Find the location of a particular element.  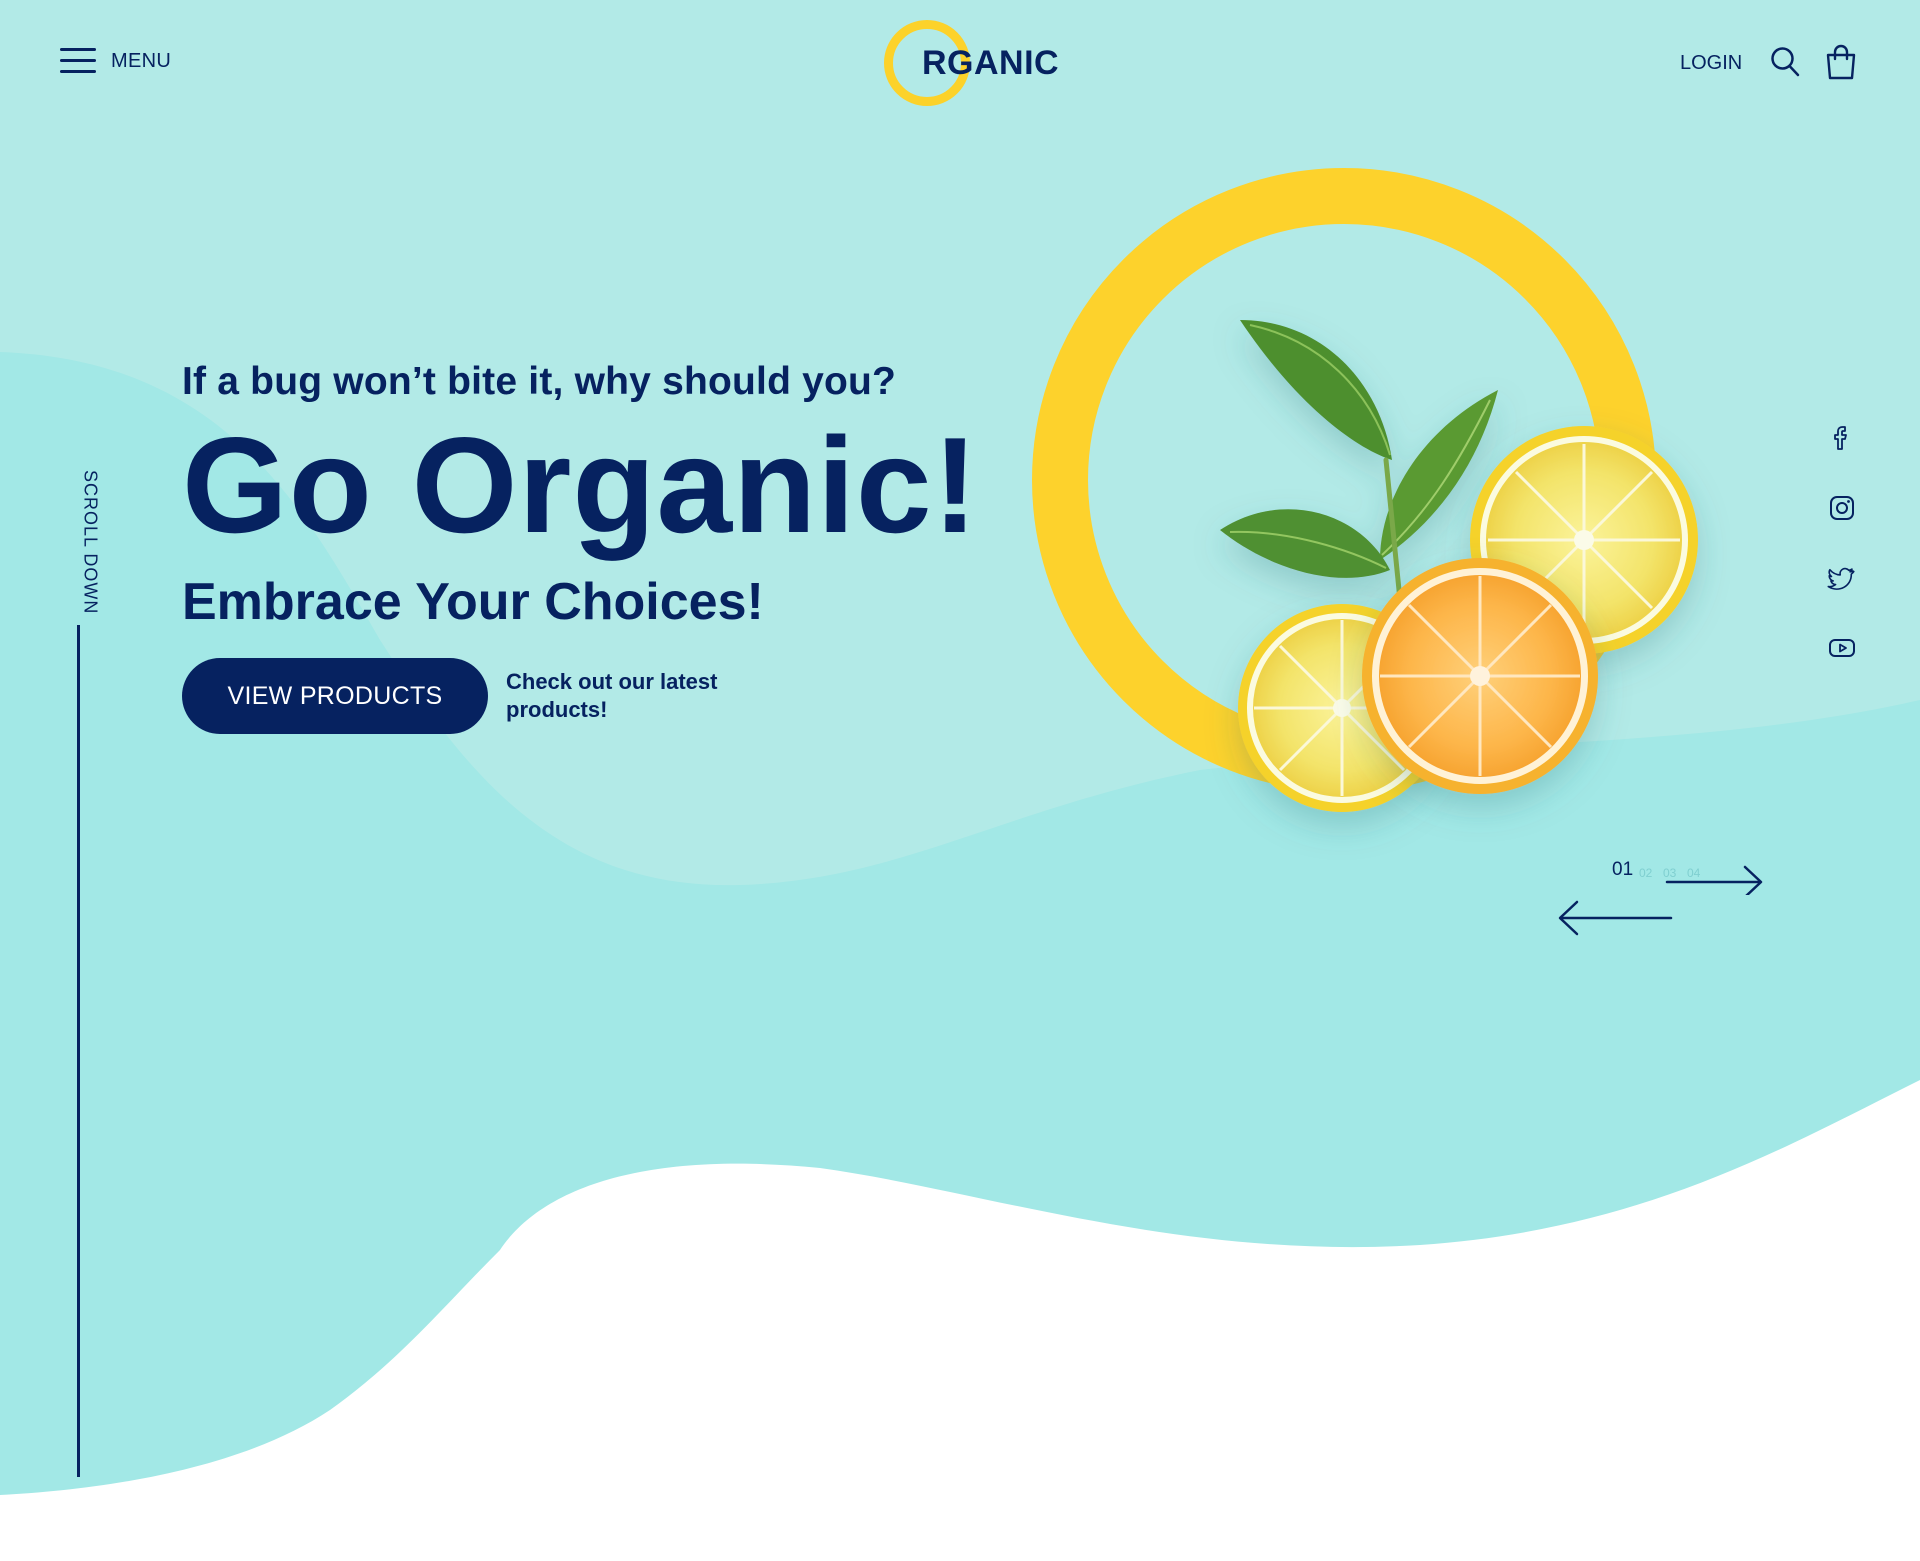

menu-button: MENU is located at coordinates (115, 61).